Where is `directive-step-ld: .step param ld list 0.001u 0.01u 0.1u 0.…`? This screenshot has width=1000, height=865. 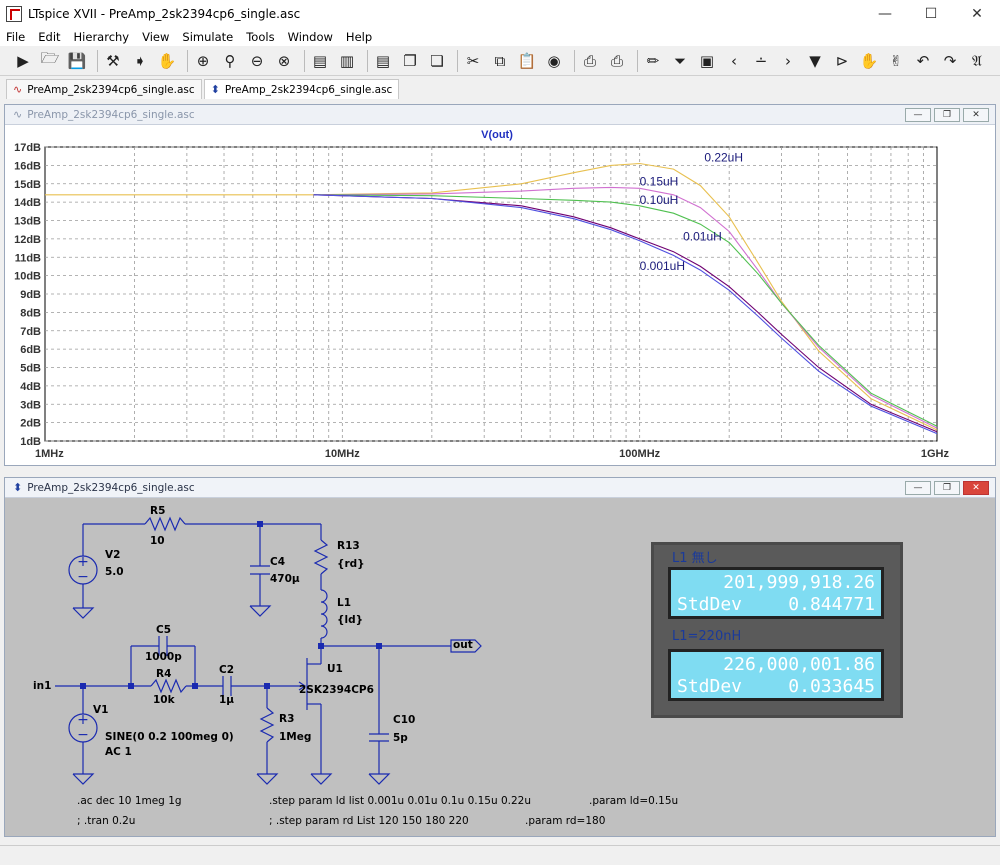
directive-step-ld: .step param ld list 0.001u 0.01u 0.1u 0.… is located at coordinates (400, 801).